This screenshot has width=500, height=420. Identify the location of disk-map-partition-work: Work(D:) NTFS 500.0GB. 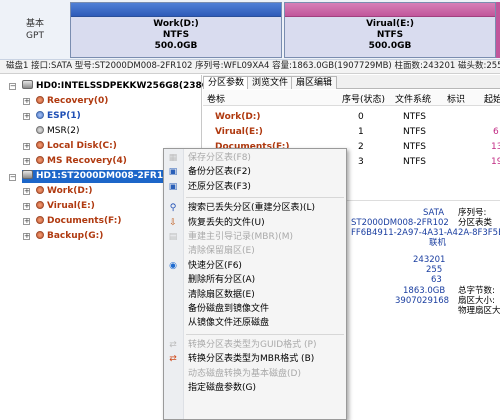
(176, 30).